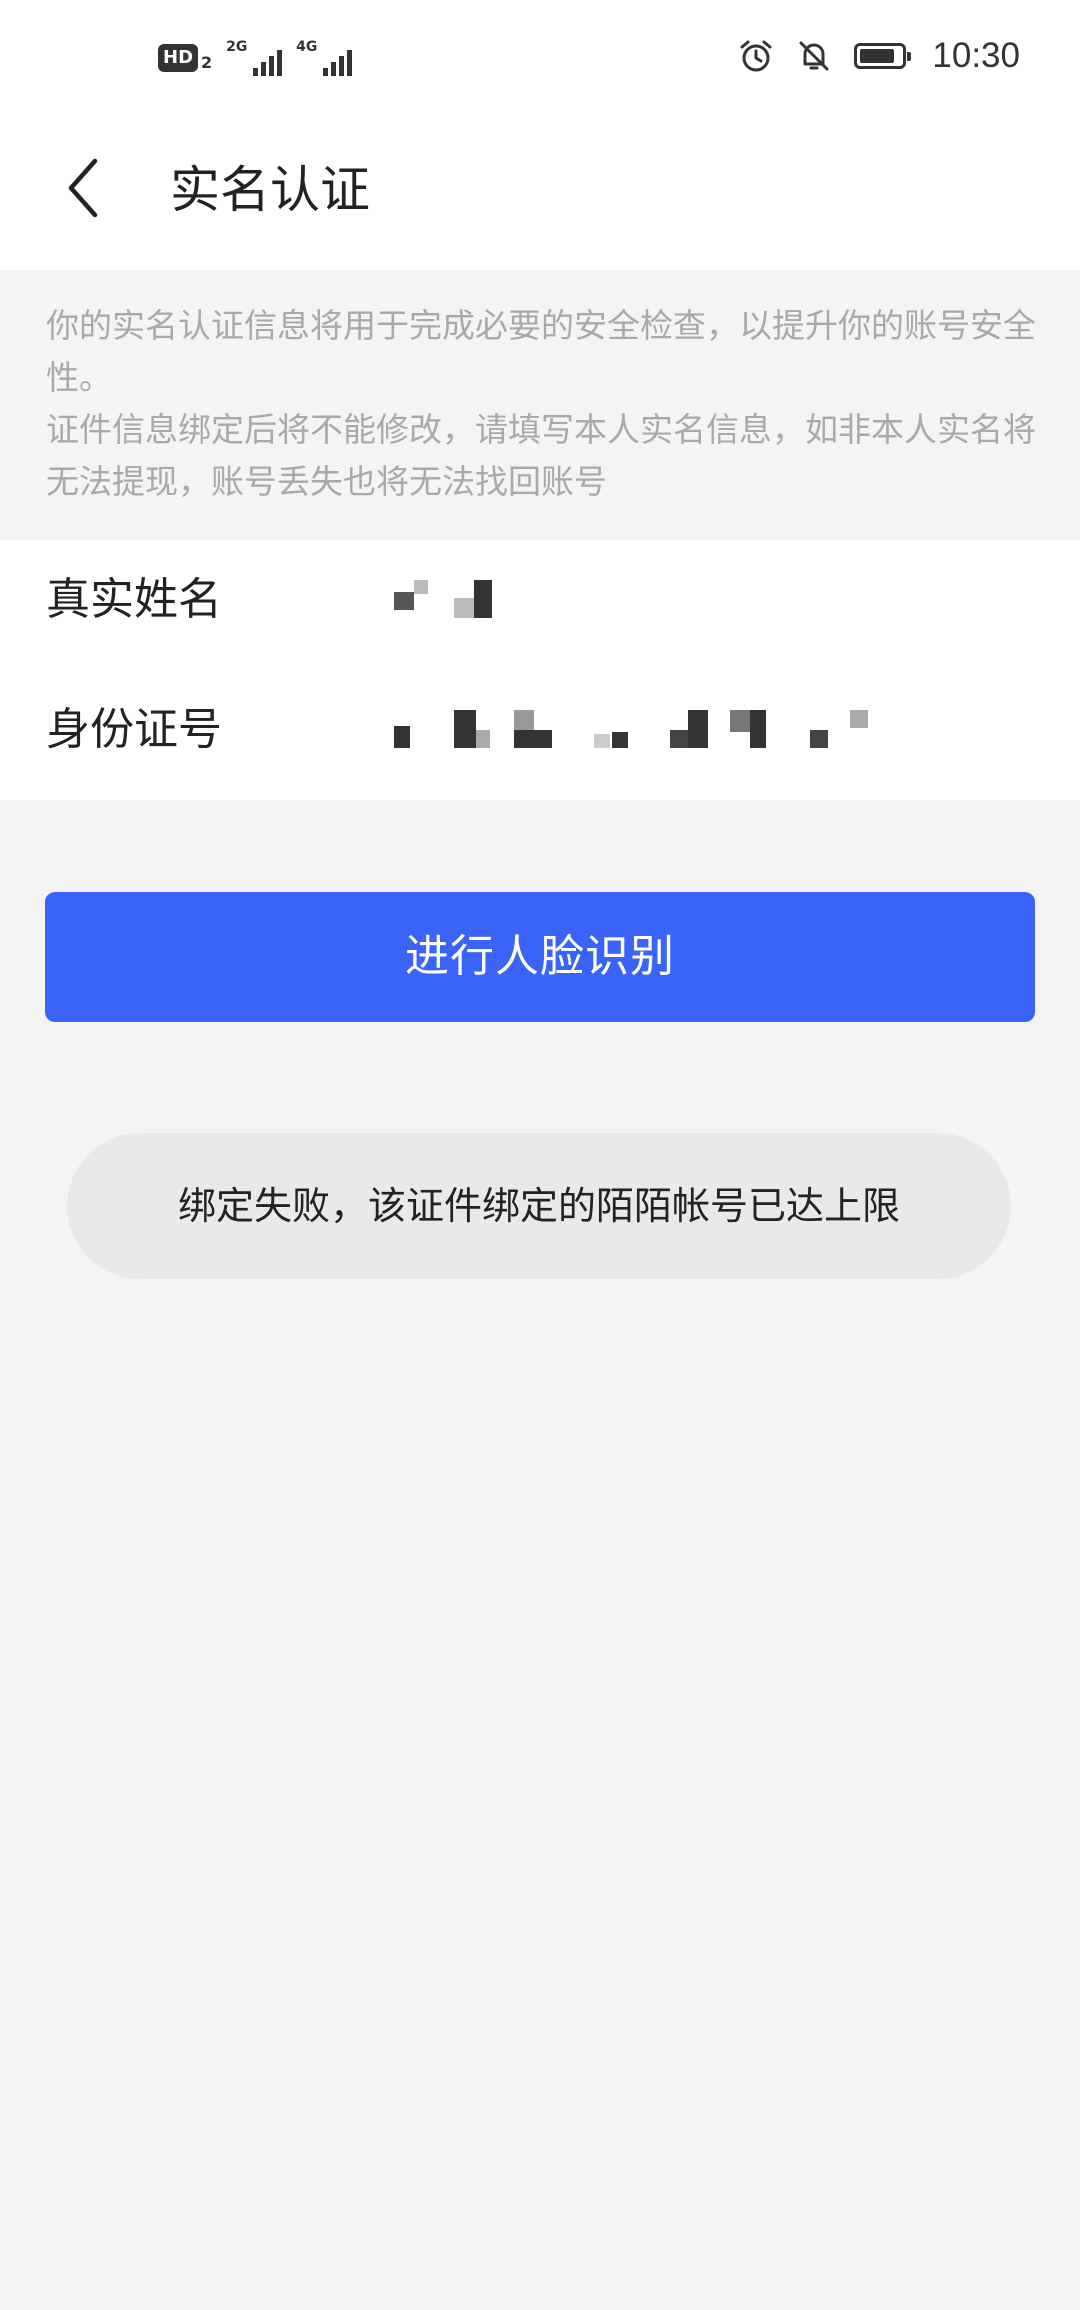 The height and width of the screenshot is (2310, 1080). I want to click on name-label: 真实姓名, so click(134, 599).